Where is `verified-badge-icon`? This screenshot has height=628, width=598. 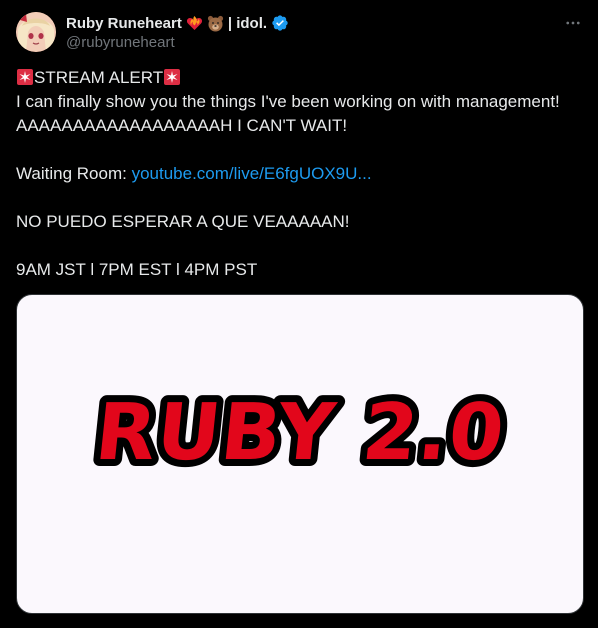
verified-badge-icon is located at coordinates (280, 23).